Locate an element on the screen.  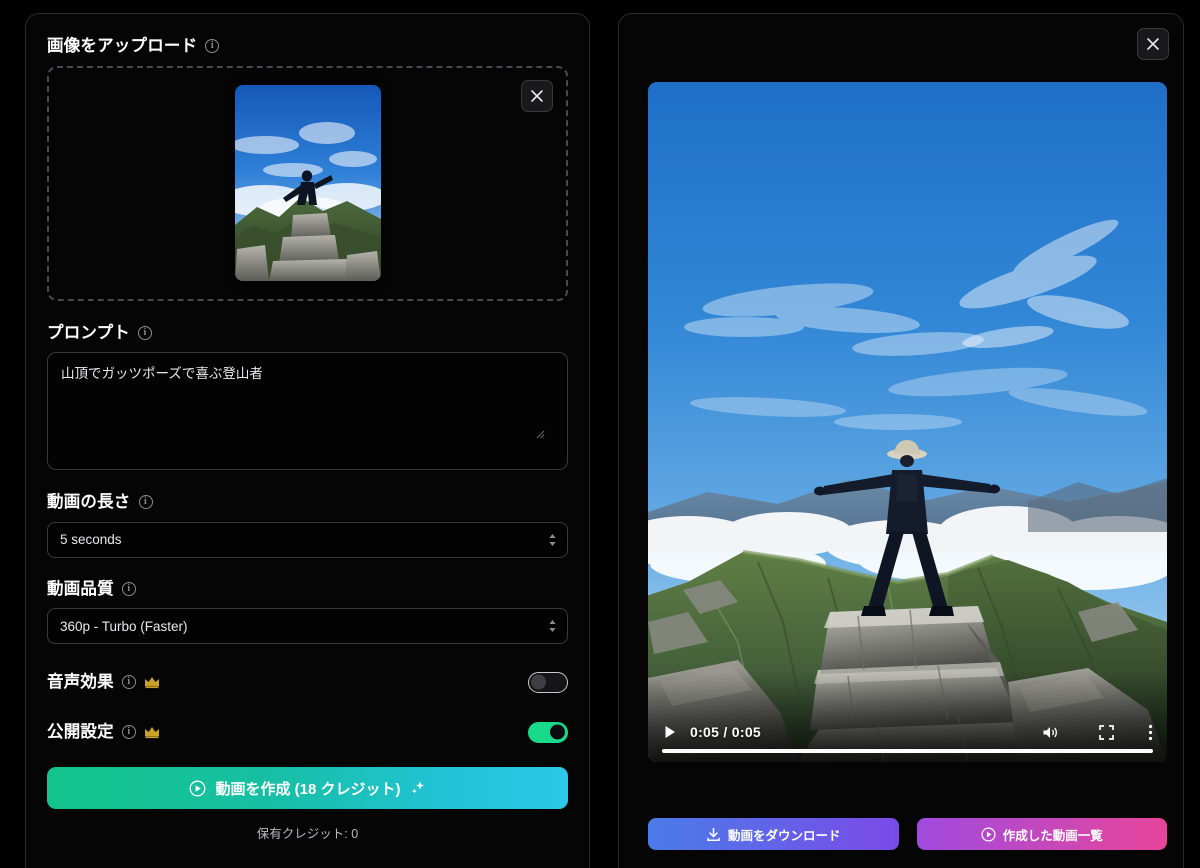
video-time-display: 0:05 / 0:05 is located at coordinates (726, 732).